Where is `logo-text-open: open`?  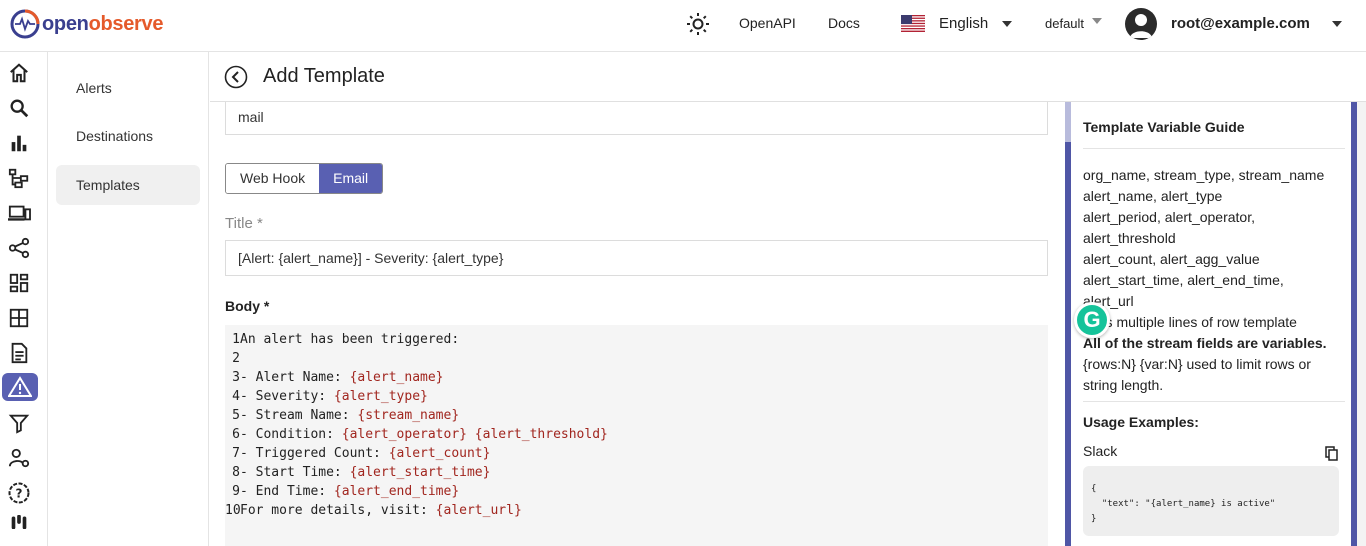
logo-text-open: open is located at coordinates (65, 23).